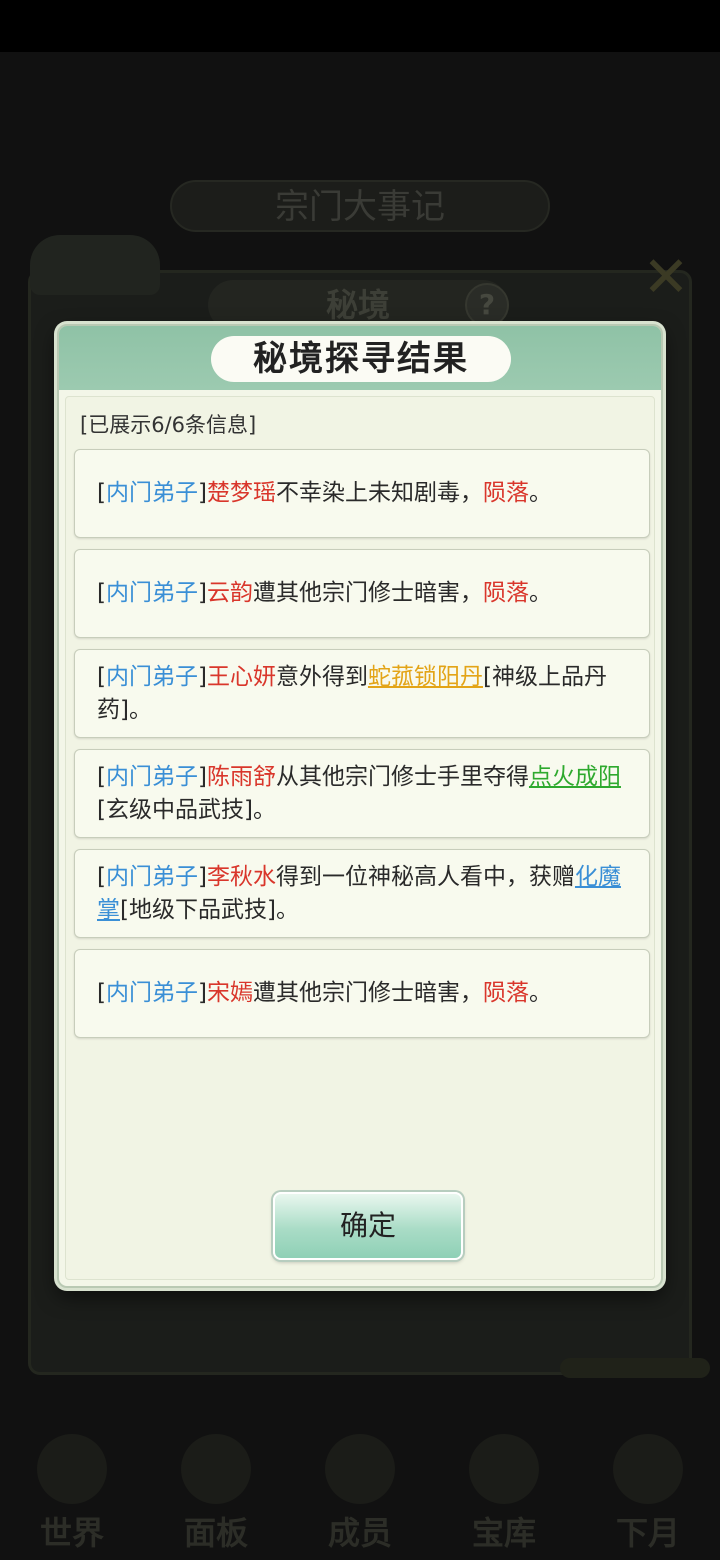  What do you see at coordinates (504, 1469) in the screenshot?
I see `treasury-icon` at bounding box center [504, 1469].